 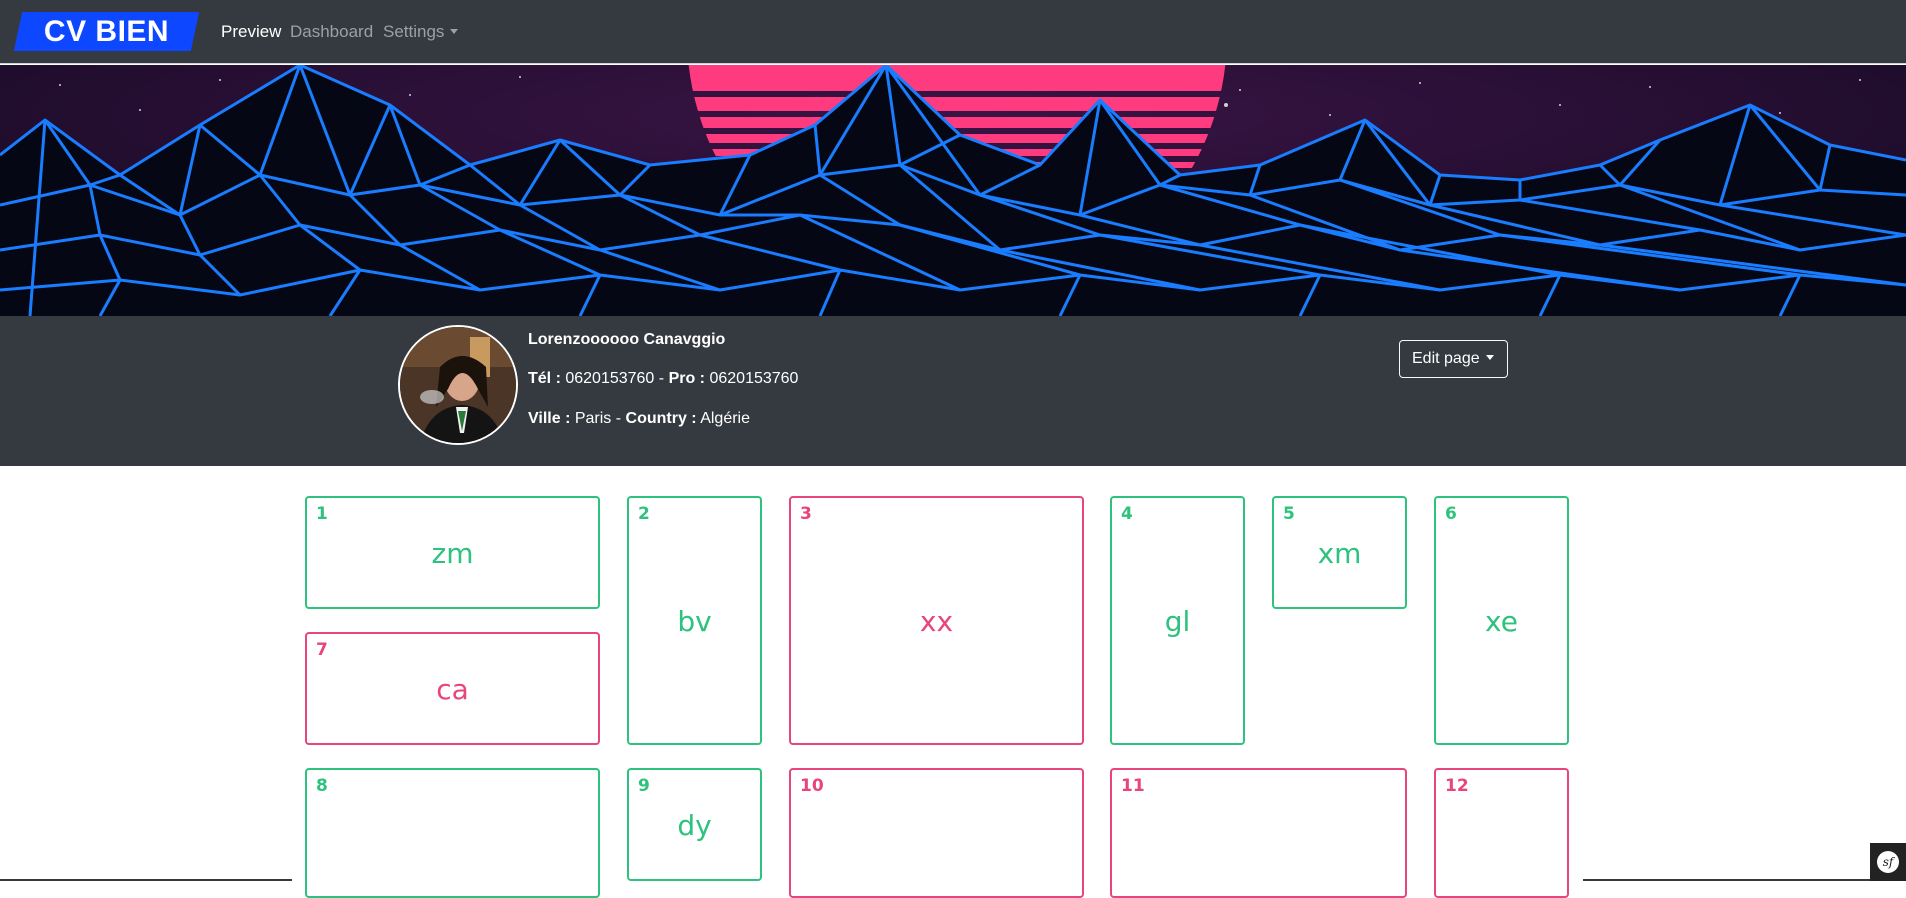 I want to click on card-code: ca, so click(x=452, y=689).